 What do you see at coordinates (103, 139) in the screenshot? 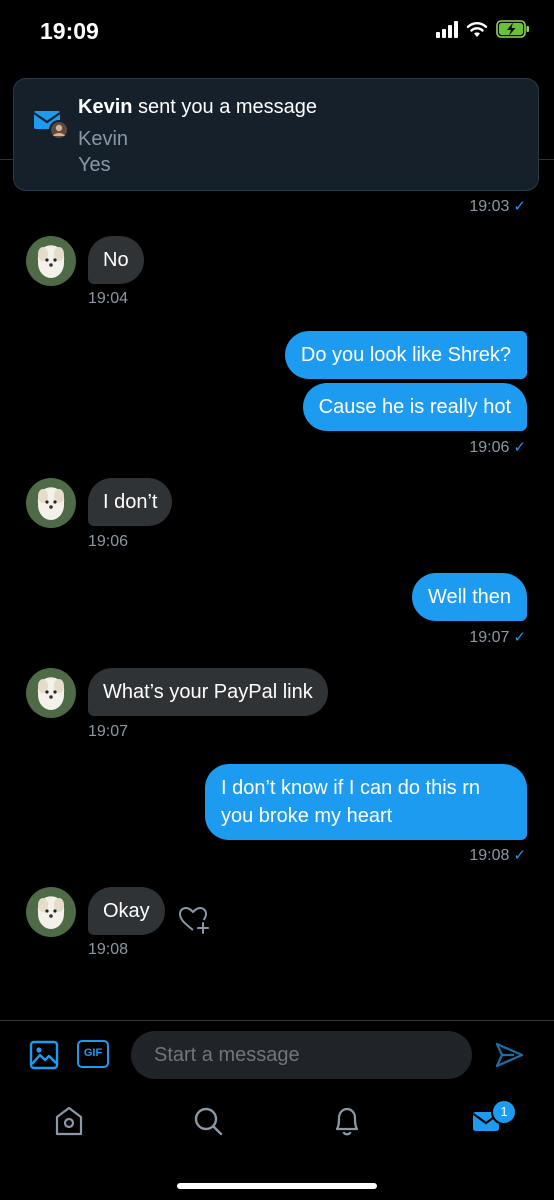
I see `notification-sender: Kevin` at bounding box center [103, 139].